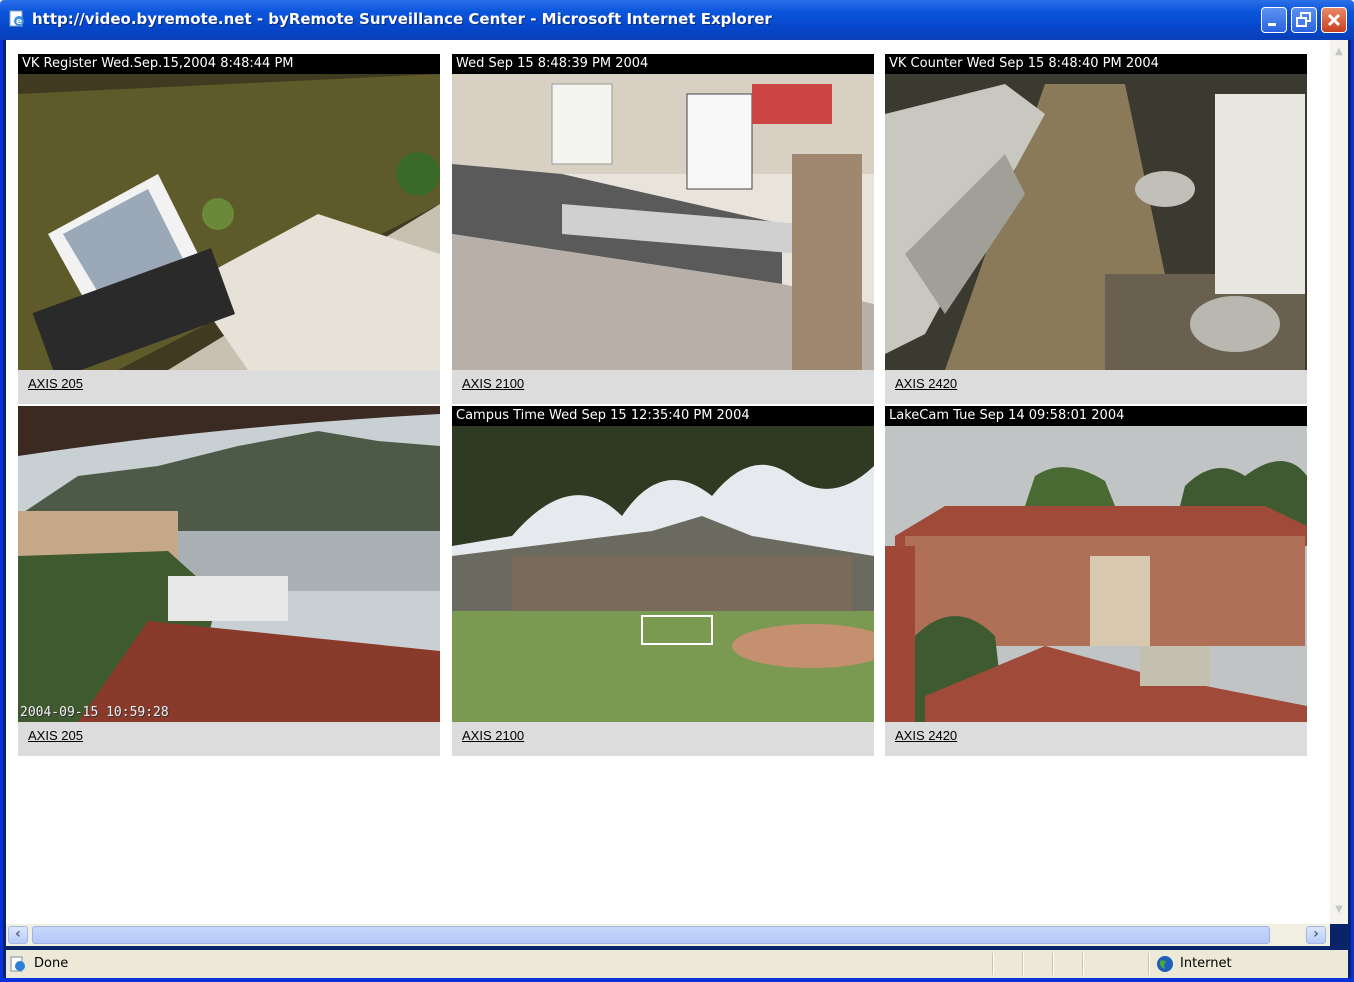  I want to click on minimize-button, so click(1274, 20).